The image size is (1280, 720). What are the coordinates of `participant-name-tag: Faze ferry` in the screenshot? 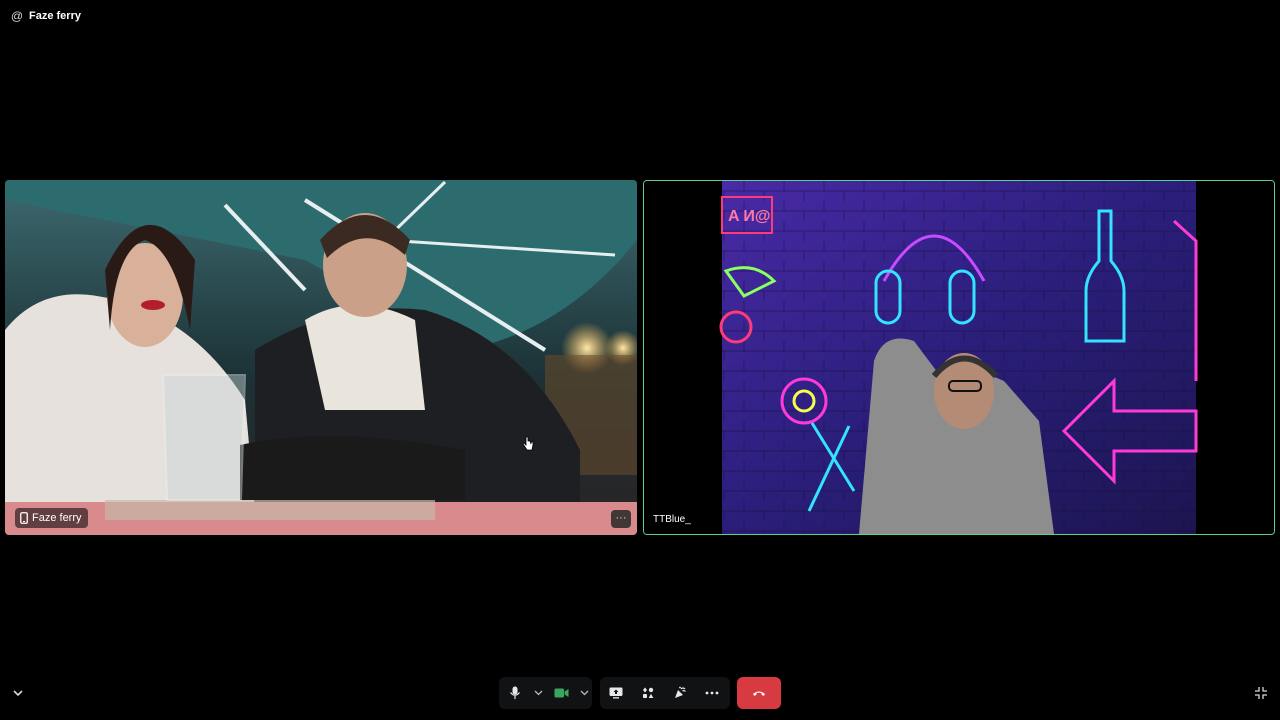 It's located at (51, 518).